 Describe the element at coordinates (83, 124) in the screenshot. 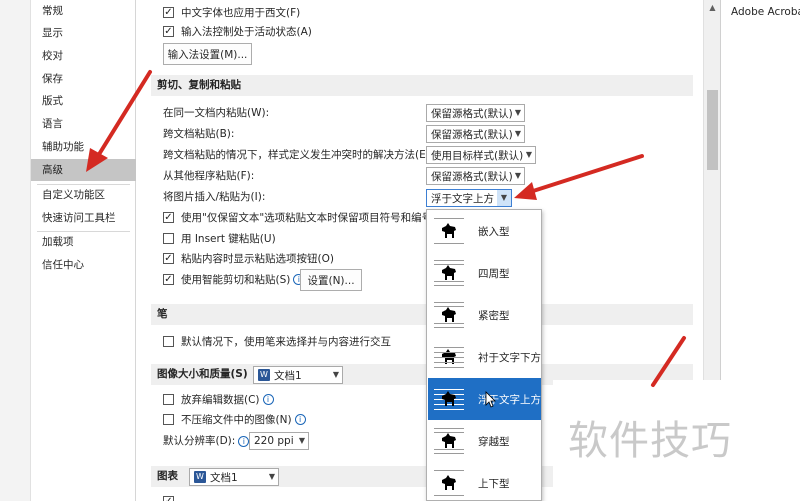

I see `sidebar-item-language: 语言` at that location.